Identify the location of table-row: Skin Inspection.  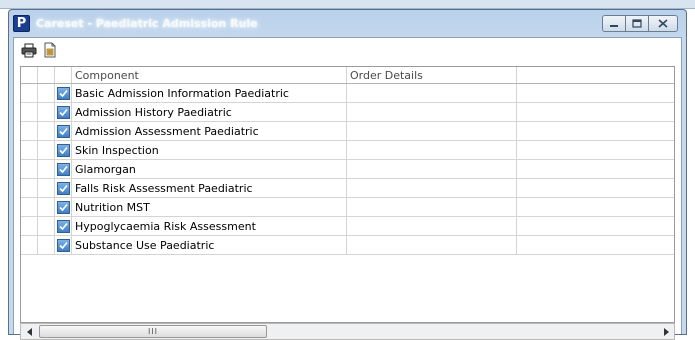
(347, 150).